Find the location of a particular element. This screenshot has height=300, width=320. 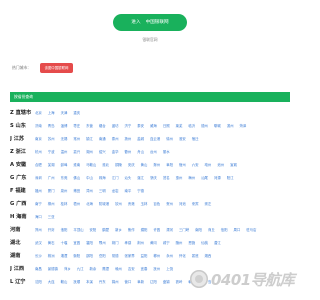

city-link: 泰州 is located at coordinates (115, 138).